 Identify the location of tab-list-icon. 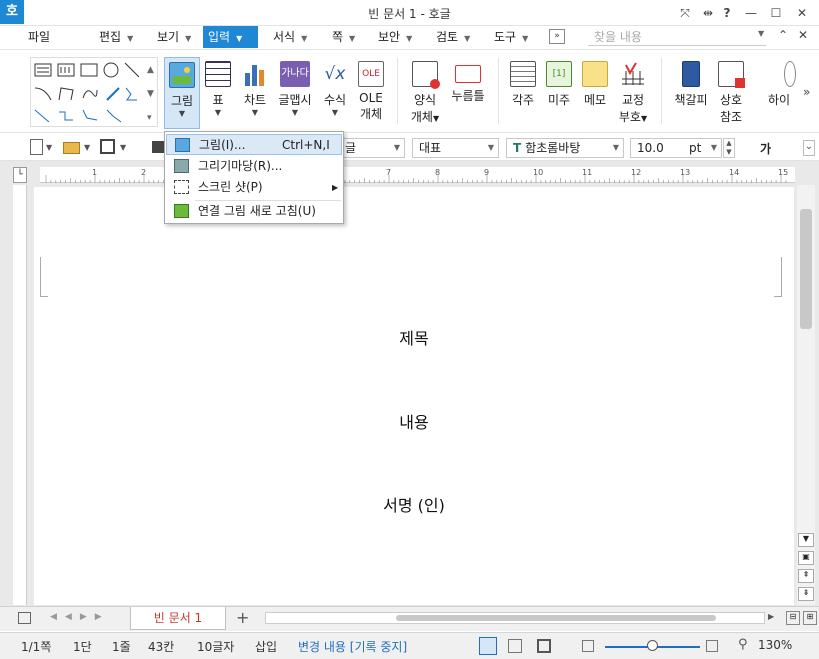
(24, 618).